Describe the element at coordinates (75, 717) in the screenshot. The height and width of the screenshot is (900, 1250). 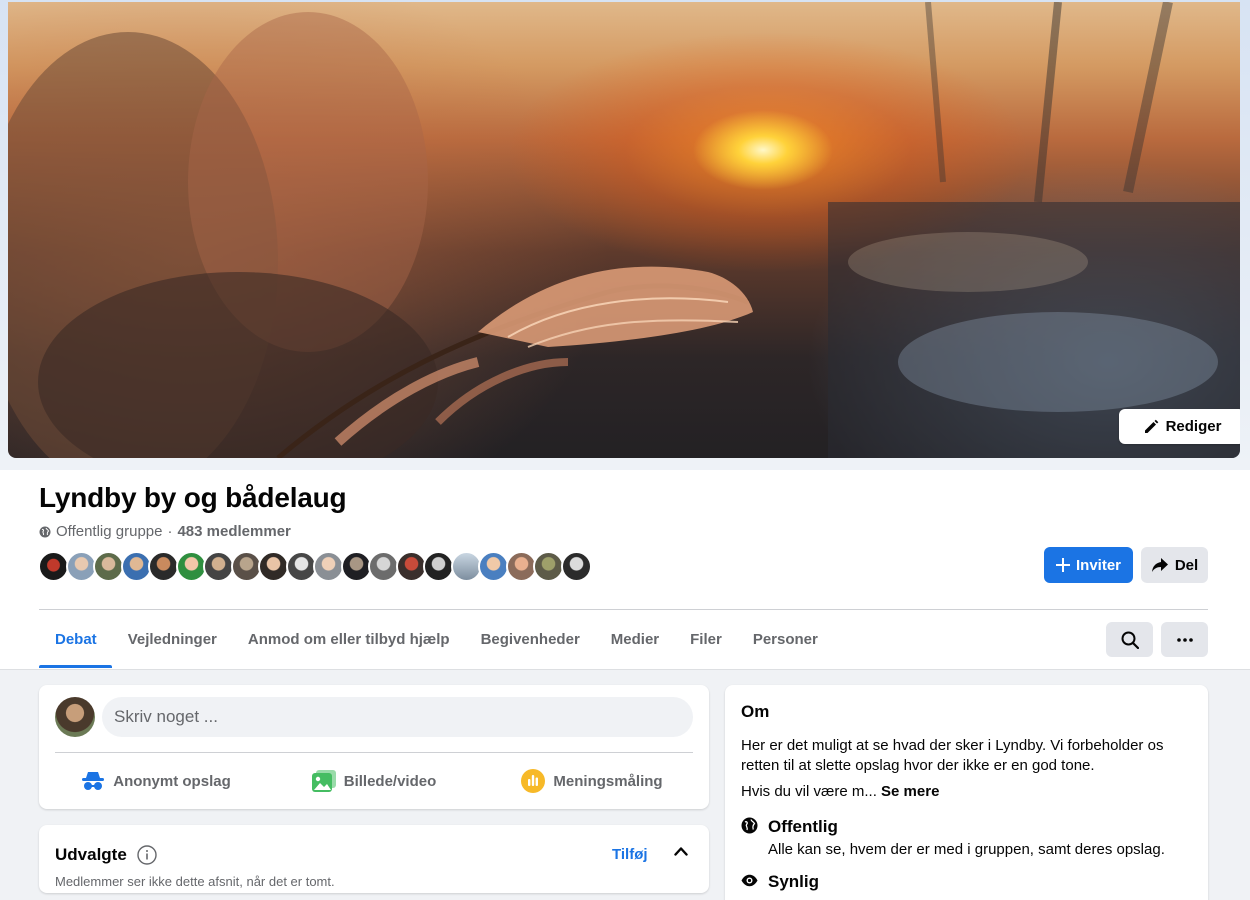
I see `current-user-avatar` at that location.